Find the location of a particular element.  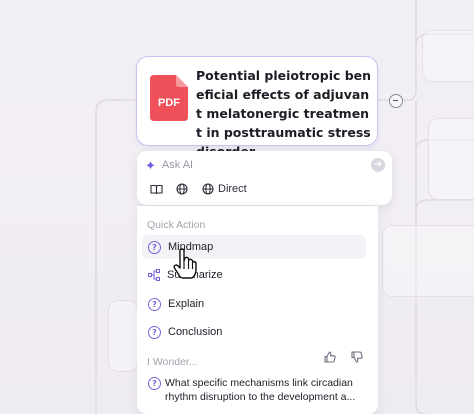

book-button is located at coordinates (156, 189).